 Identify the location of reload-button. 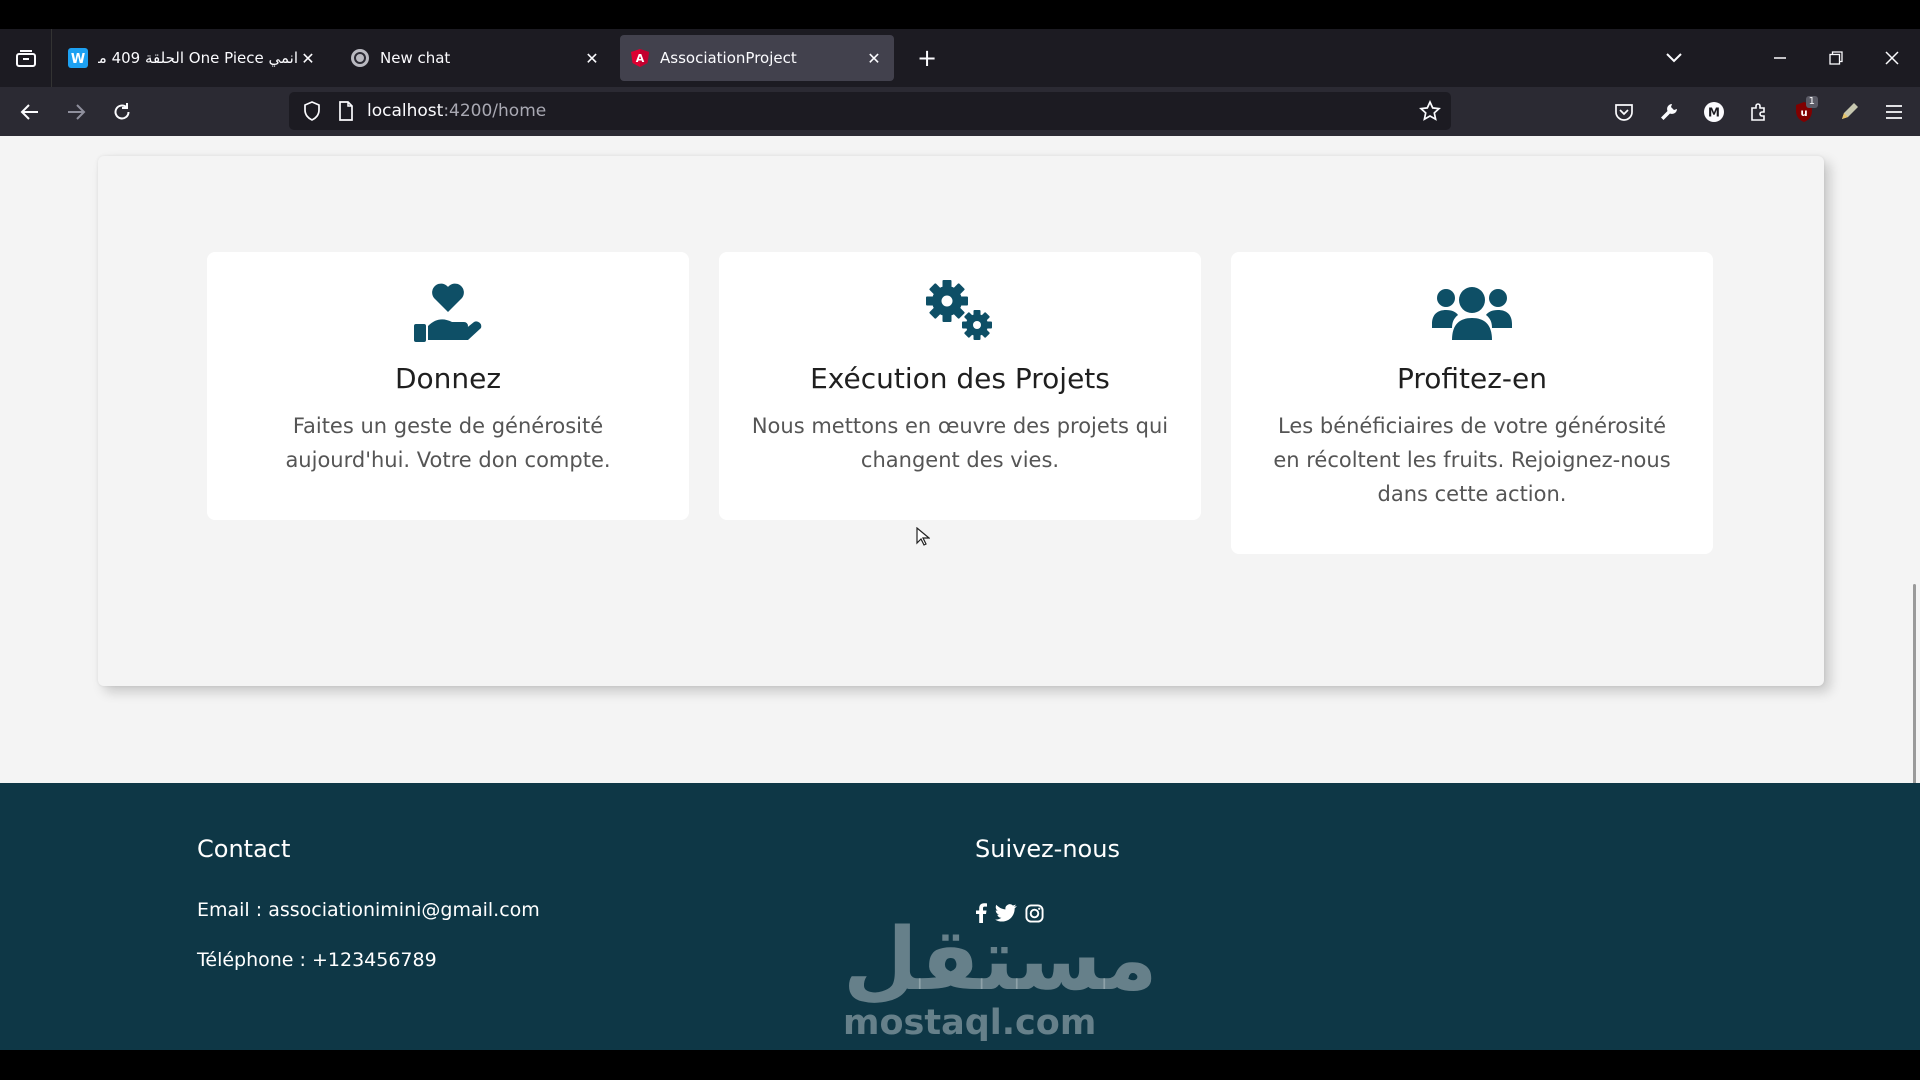
(122, 112).